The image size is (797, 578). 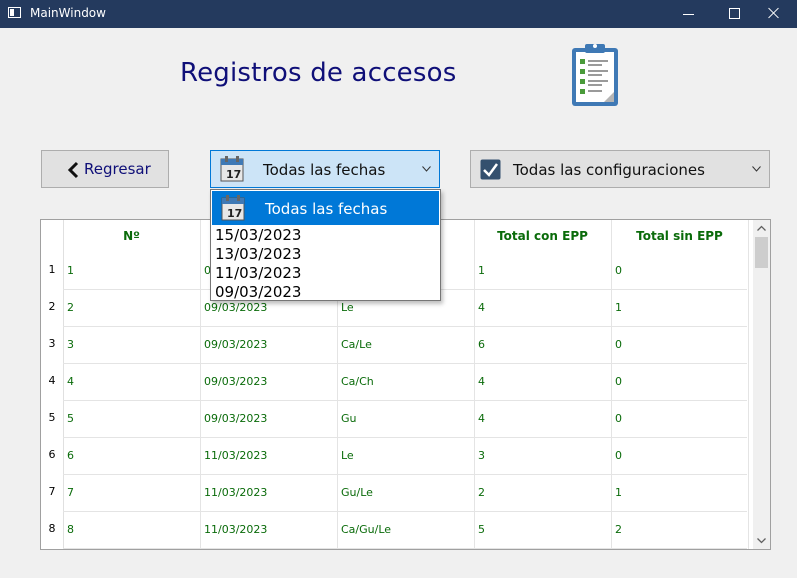 I want to click on cell-configuration: Ca/Ch, so click(x=357, y=381).